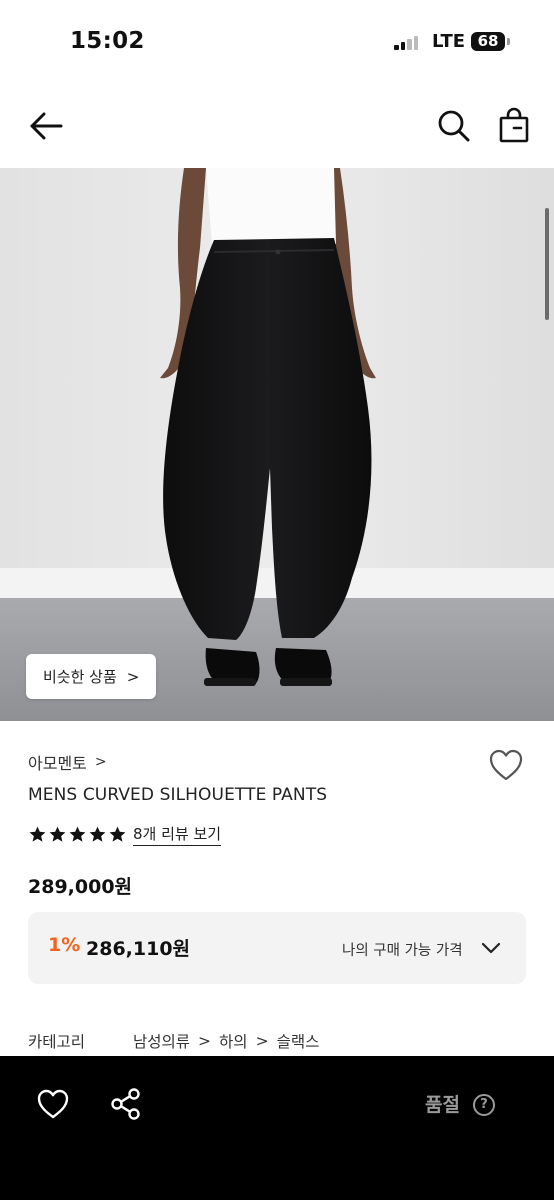 This screenshot has height=1200, width=554. Describe the element at coordinates (277, 948) in the screenshot. I see `my-price-dropdown: 1% 286,110원 나의 구매 가능 가격` at that location.